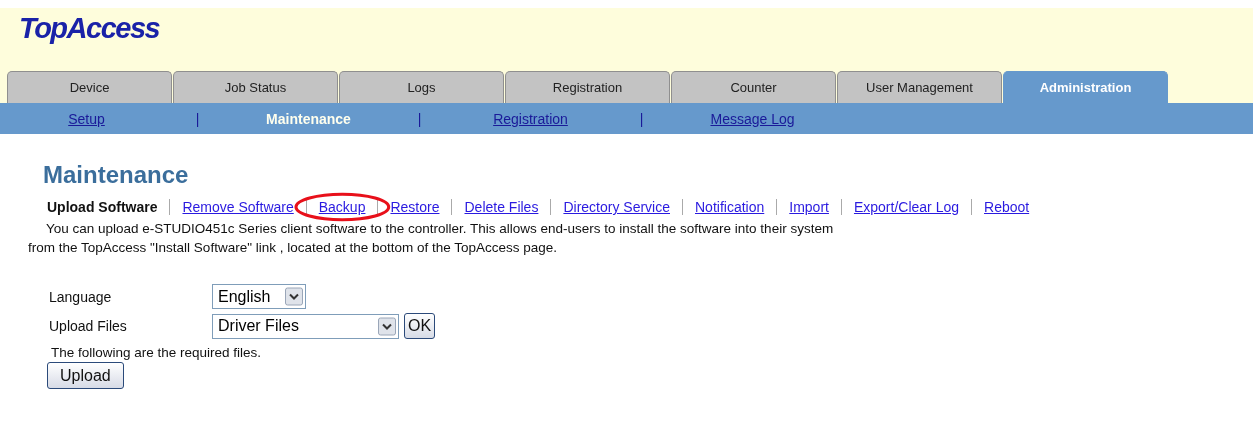 The width and height of the screenshot is (1253, 431). I want to click on nav-tab: Job Status, so click(255, 87).